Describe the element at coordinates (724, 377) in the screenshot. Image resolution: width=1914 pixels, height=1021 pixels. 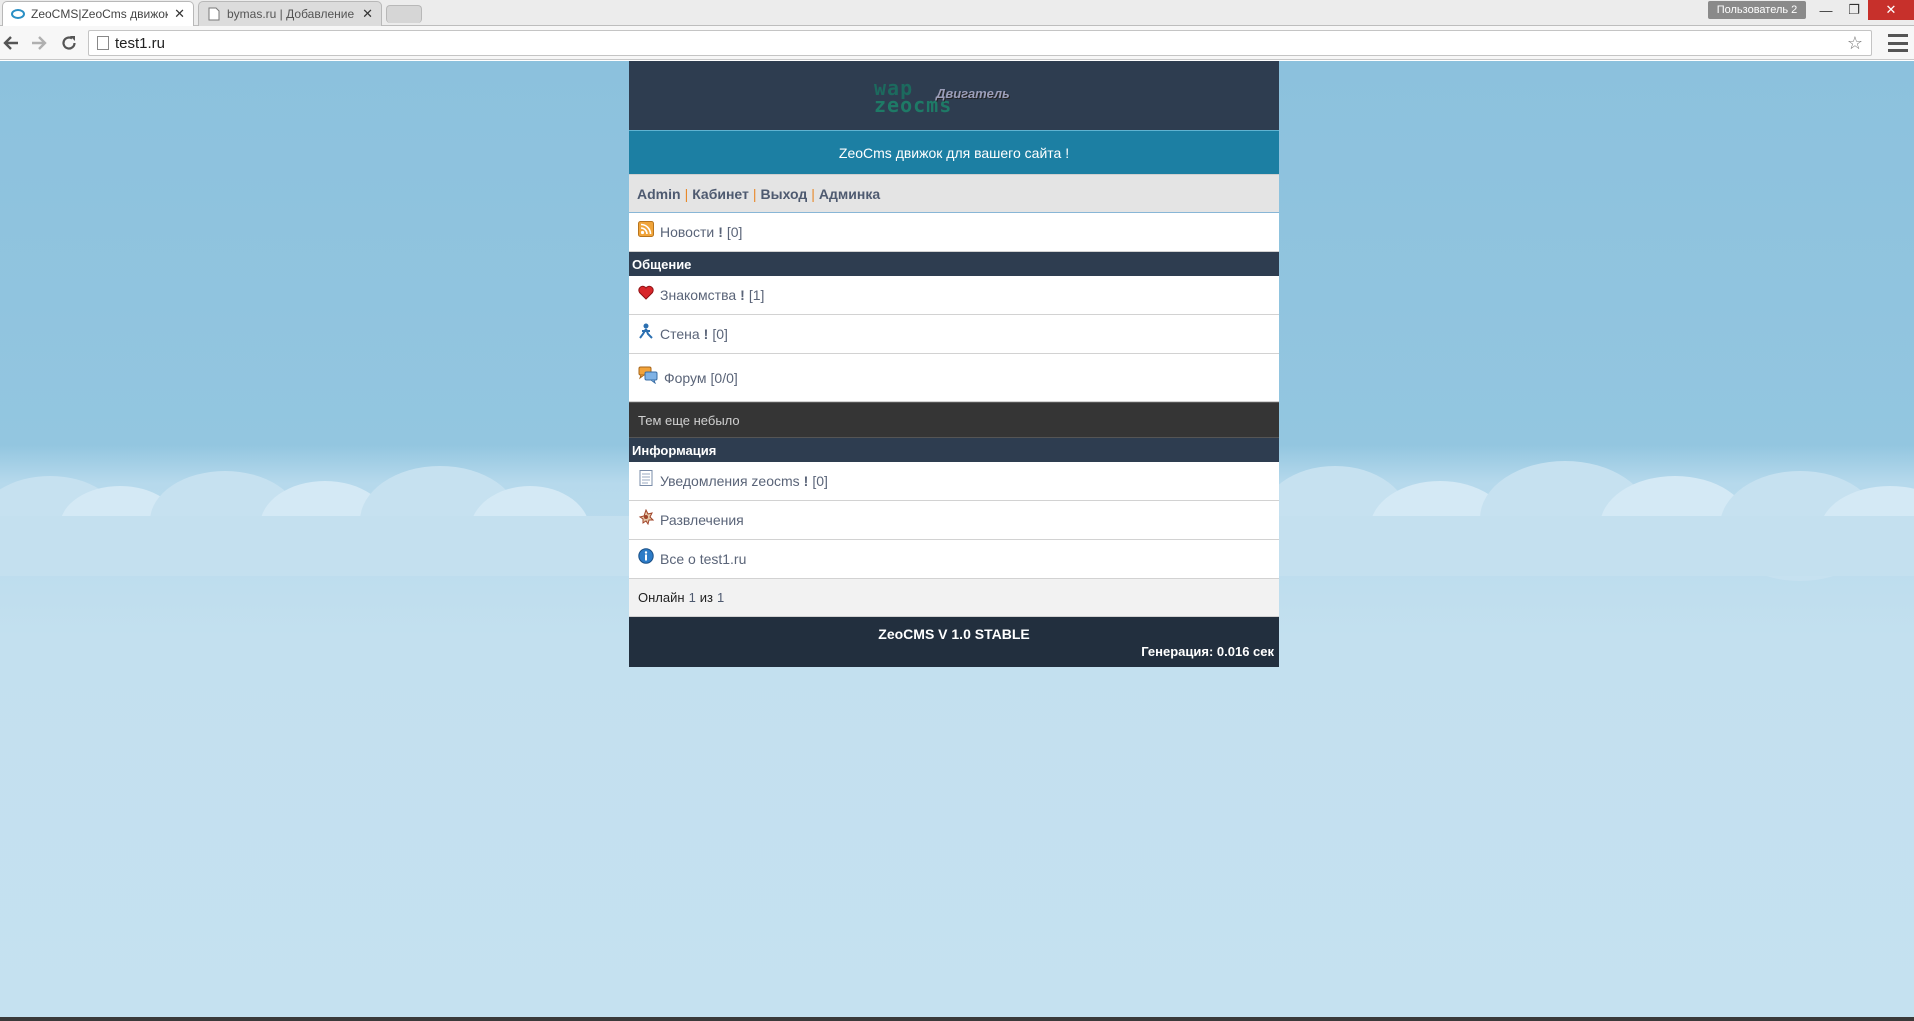
I see `menu-item-count: [0/0]` at that location.